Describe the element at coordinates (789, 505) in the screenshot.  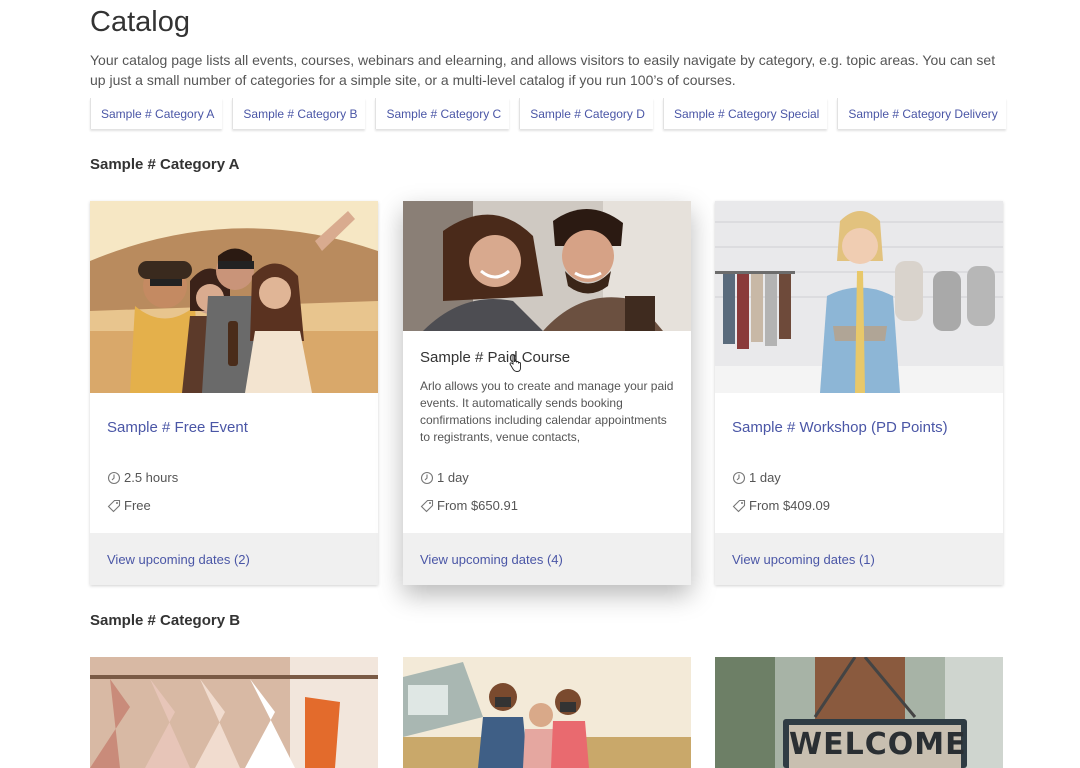
I see `price-value: From $409.09` at that location.